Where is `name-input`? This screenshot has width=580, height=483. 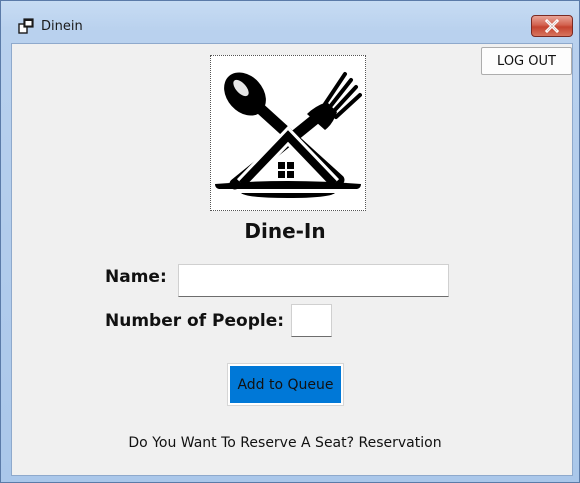
name-input is located at coordinates (313, 280).